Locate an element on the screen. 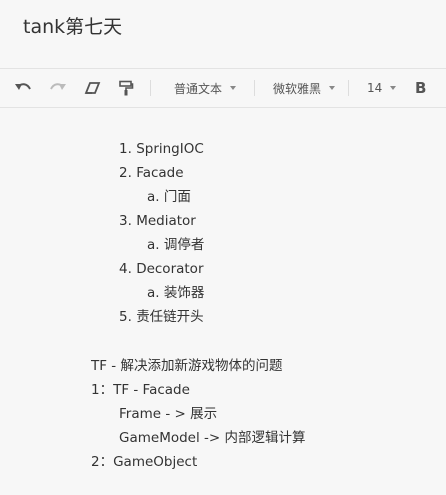  format-painter-button is located at coordinates (126, 88).